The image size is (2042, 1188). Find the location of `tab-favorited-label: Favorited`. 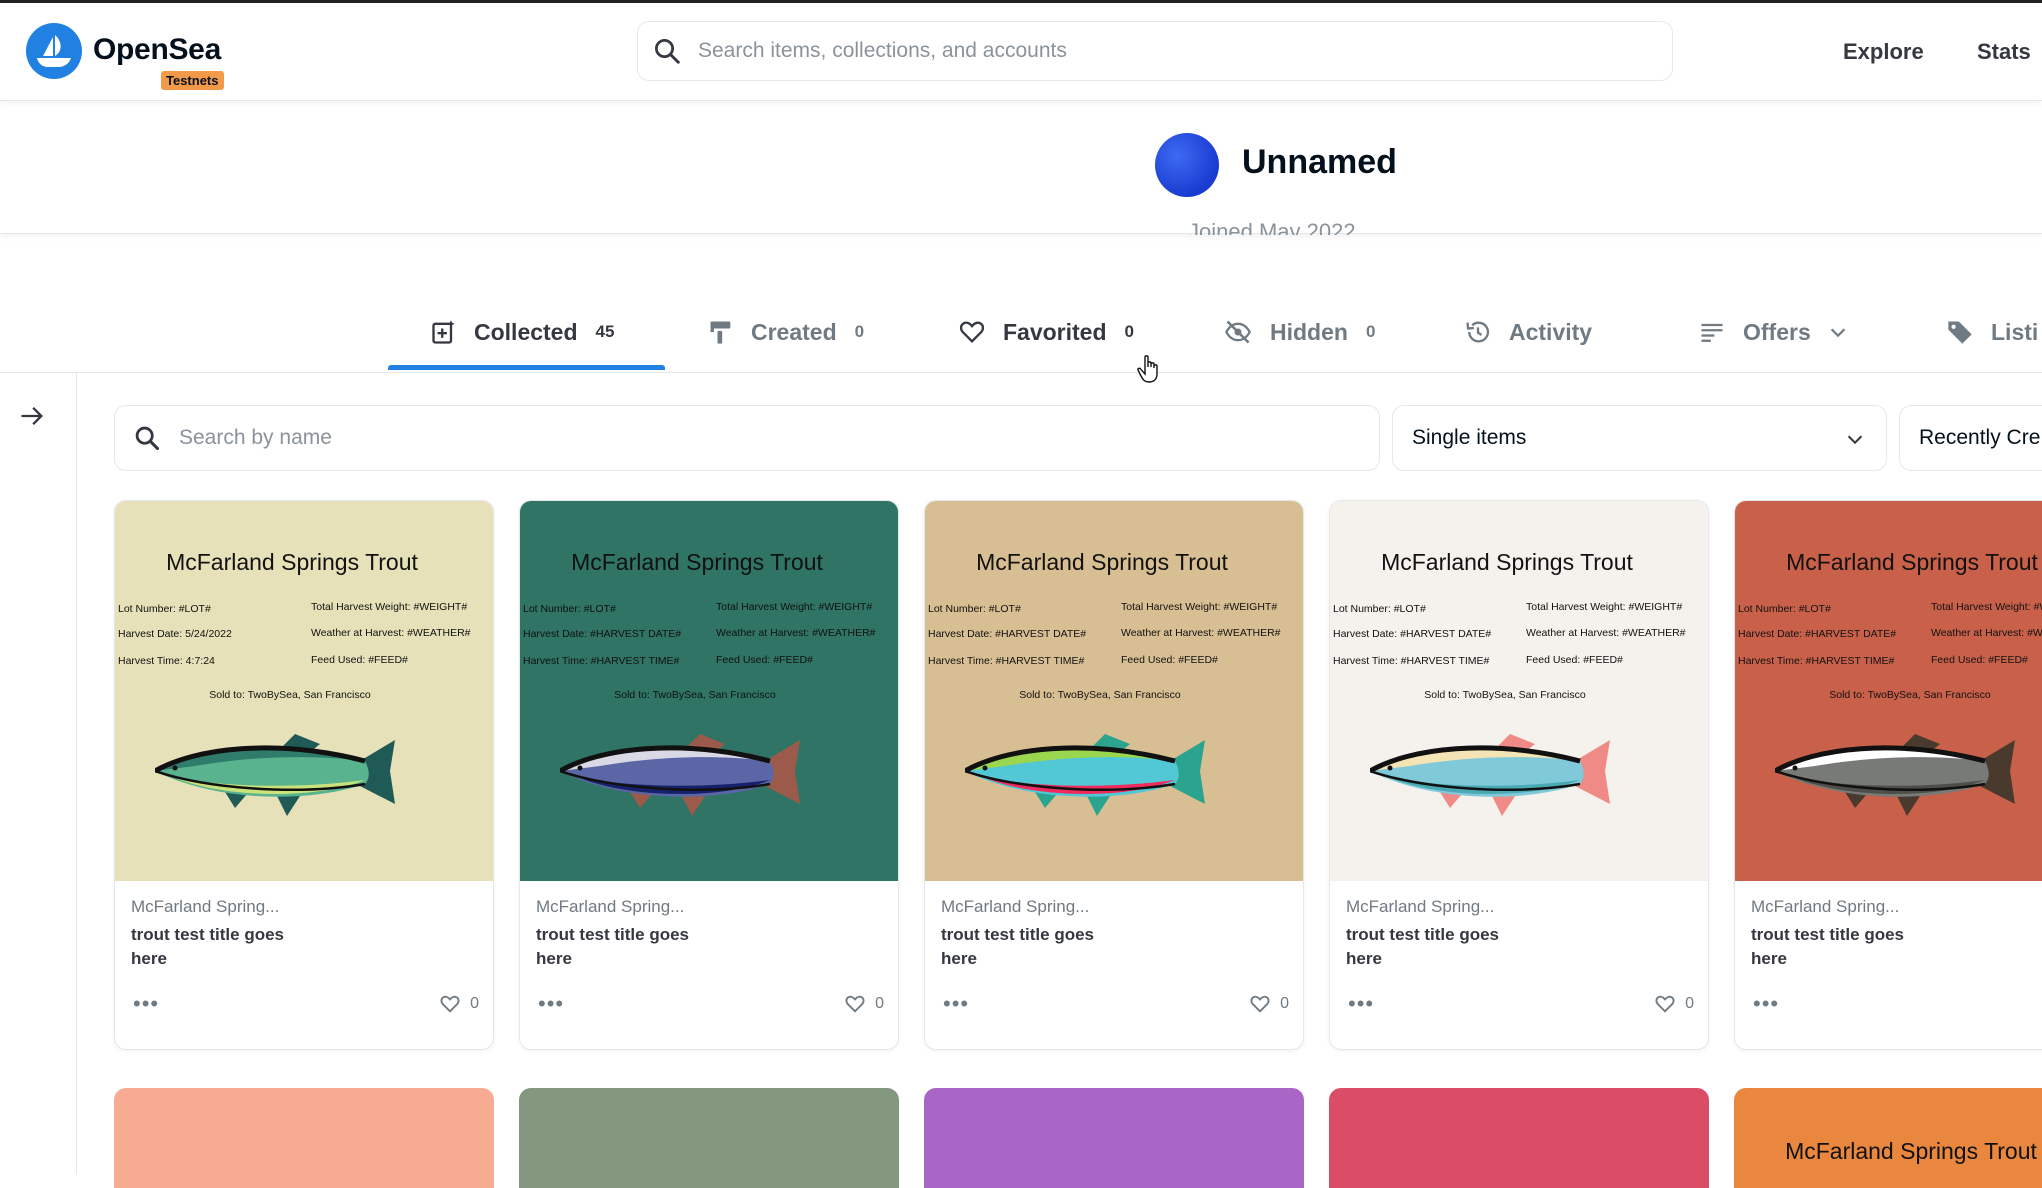

tab-favorited-label: Favorited is located at coordinates (1055, 331).